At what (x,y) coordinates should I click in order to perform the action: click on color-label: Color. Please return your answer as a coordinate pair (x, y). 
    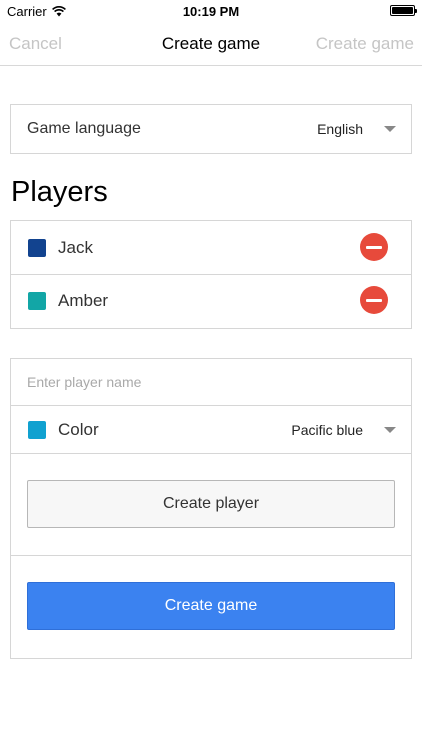
    Looking at the image, I should click on (78, 429).